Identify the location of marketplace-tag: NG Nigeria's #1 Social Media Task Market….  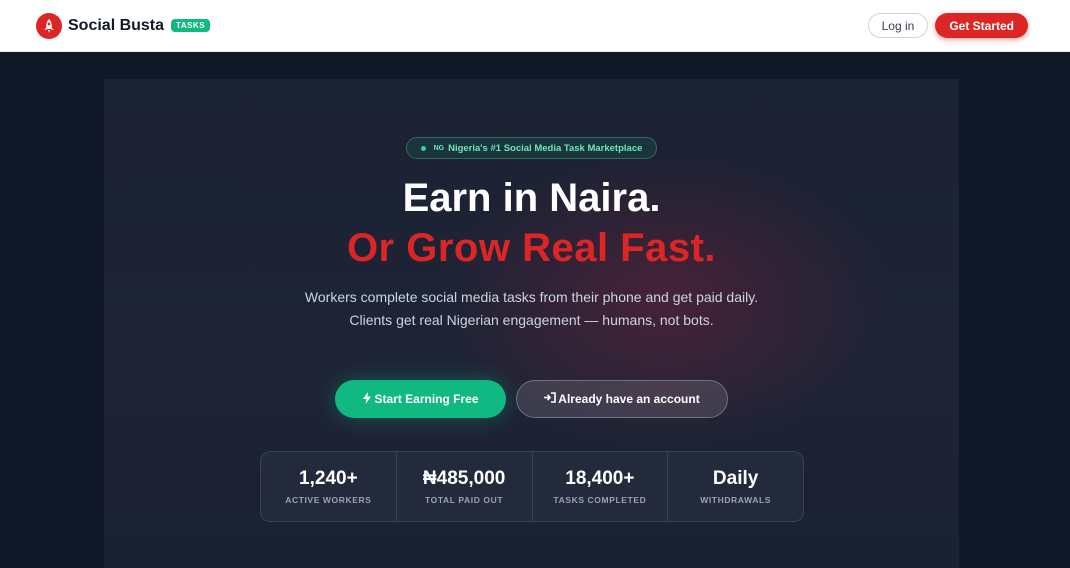
(531, 148).